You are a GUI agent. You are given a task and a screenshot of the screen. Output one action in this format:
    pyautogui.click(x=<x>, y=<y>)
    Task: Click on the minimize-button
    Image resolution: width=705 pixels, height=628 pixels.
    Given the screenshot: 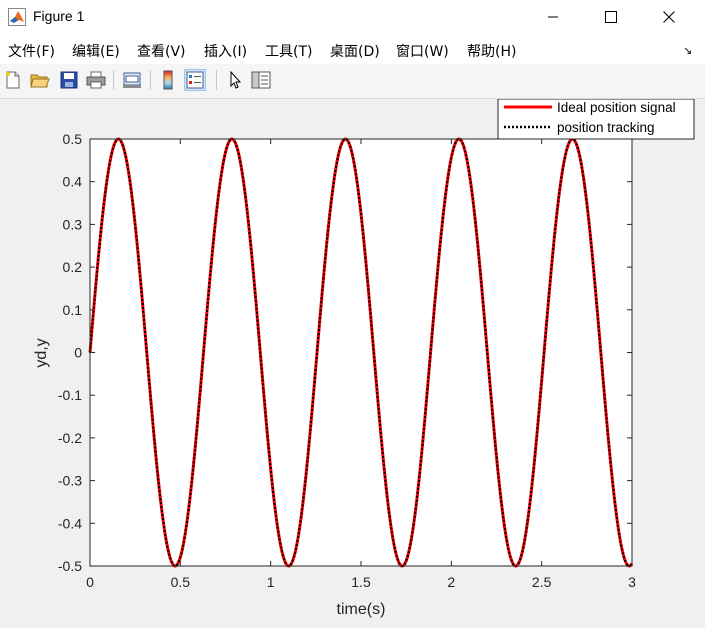 What is the action you would take?
    pyautogui.click(x=553, y=17)
    